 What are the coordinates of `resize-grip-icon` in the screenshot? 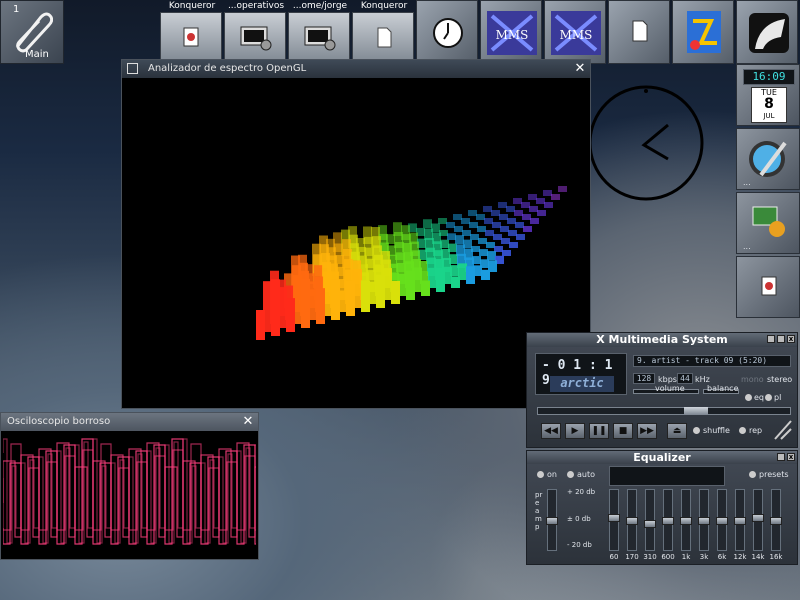 It's located at (783, 430).